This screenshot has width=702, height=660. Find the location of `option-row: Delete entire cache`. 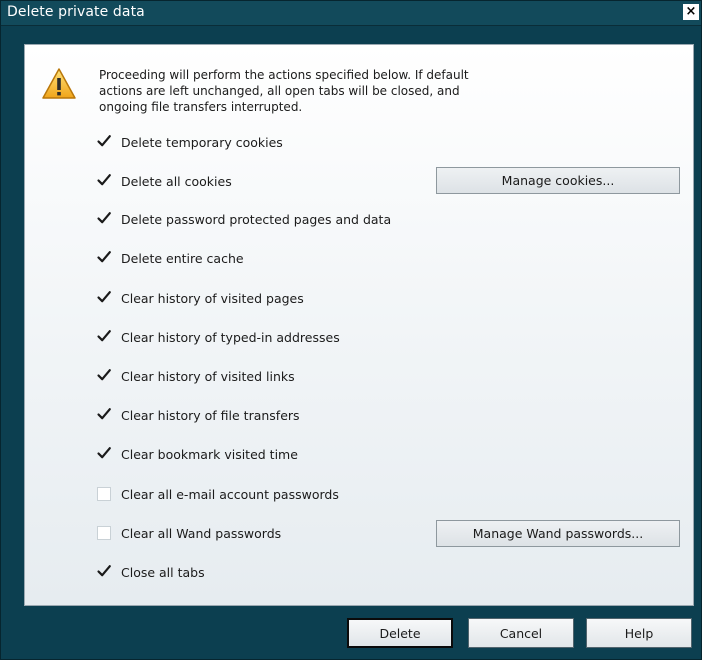

option-row: Delete entire cache is located at coordinates (170, 258).